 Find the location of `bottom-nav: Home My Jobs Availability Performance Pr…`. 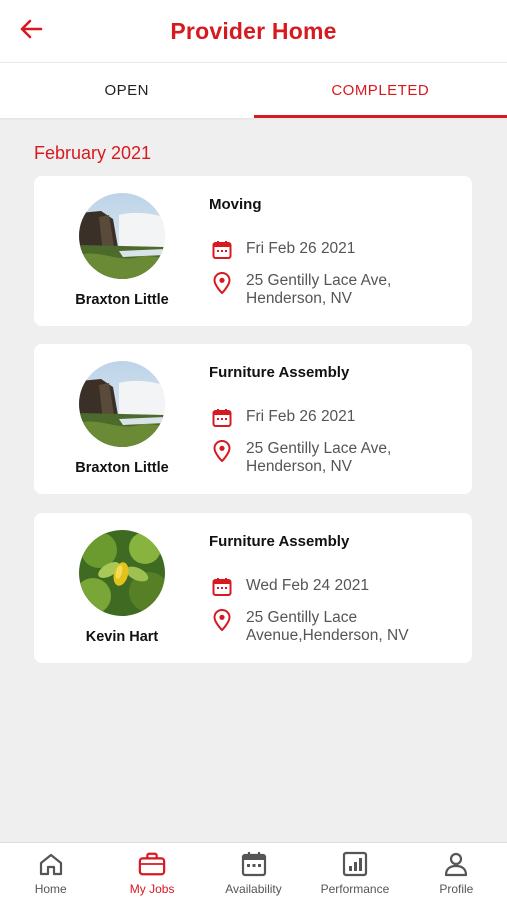

bottom-nav: Home My Jobs Availability Performance Pr… is located at coordinates (253, 871).